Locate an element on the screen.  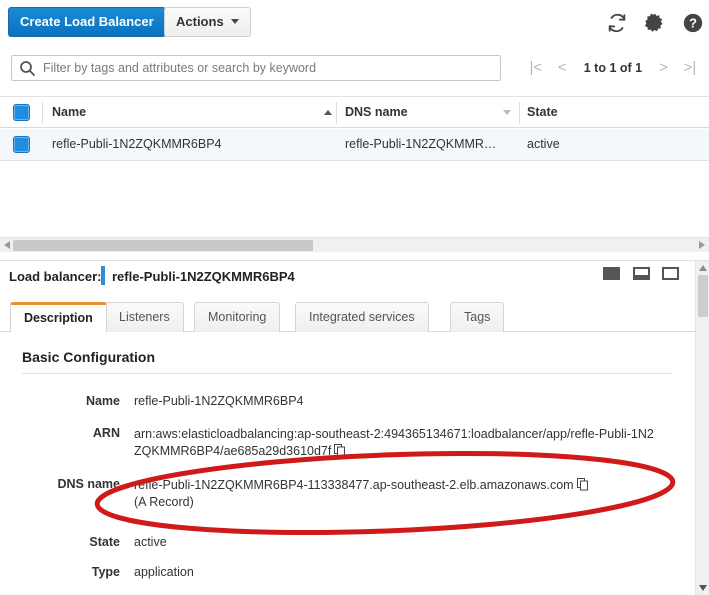
refresh-icon is located at coordinates (617, 23).